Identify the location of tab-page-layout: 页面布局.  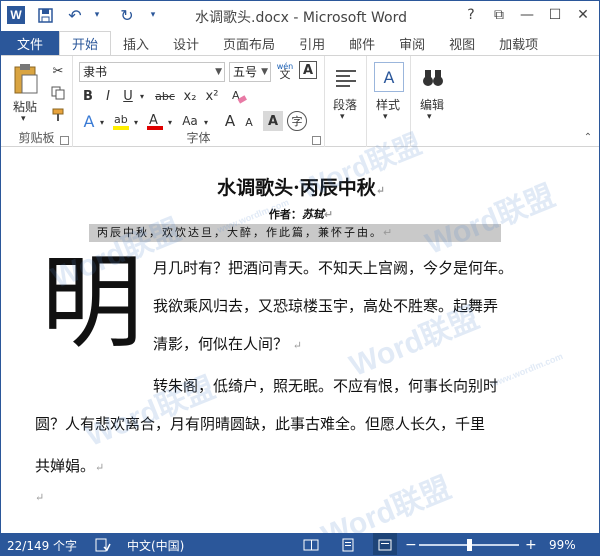
(249, 43).